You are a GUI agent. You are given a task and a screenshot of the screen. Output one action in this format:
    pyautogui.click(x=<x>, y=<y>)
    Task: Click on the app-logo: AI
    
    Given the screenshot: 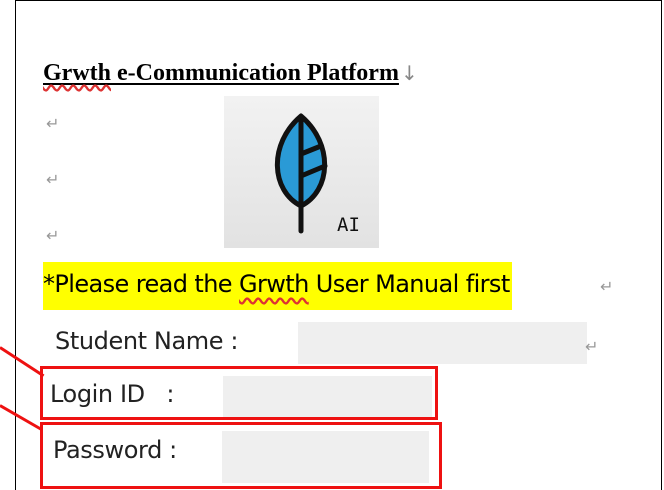 What is the action you would take?
    pyautogui.click(x=301, y=172)
    